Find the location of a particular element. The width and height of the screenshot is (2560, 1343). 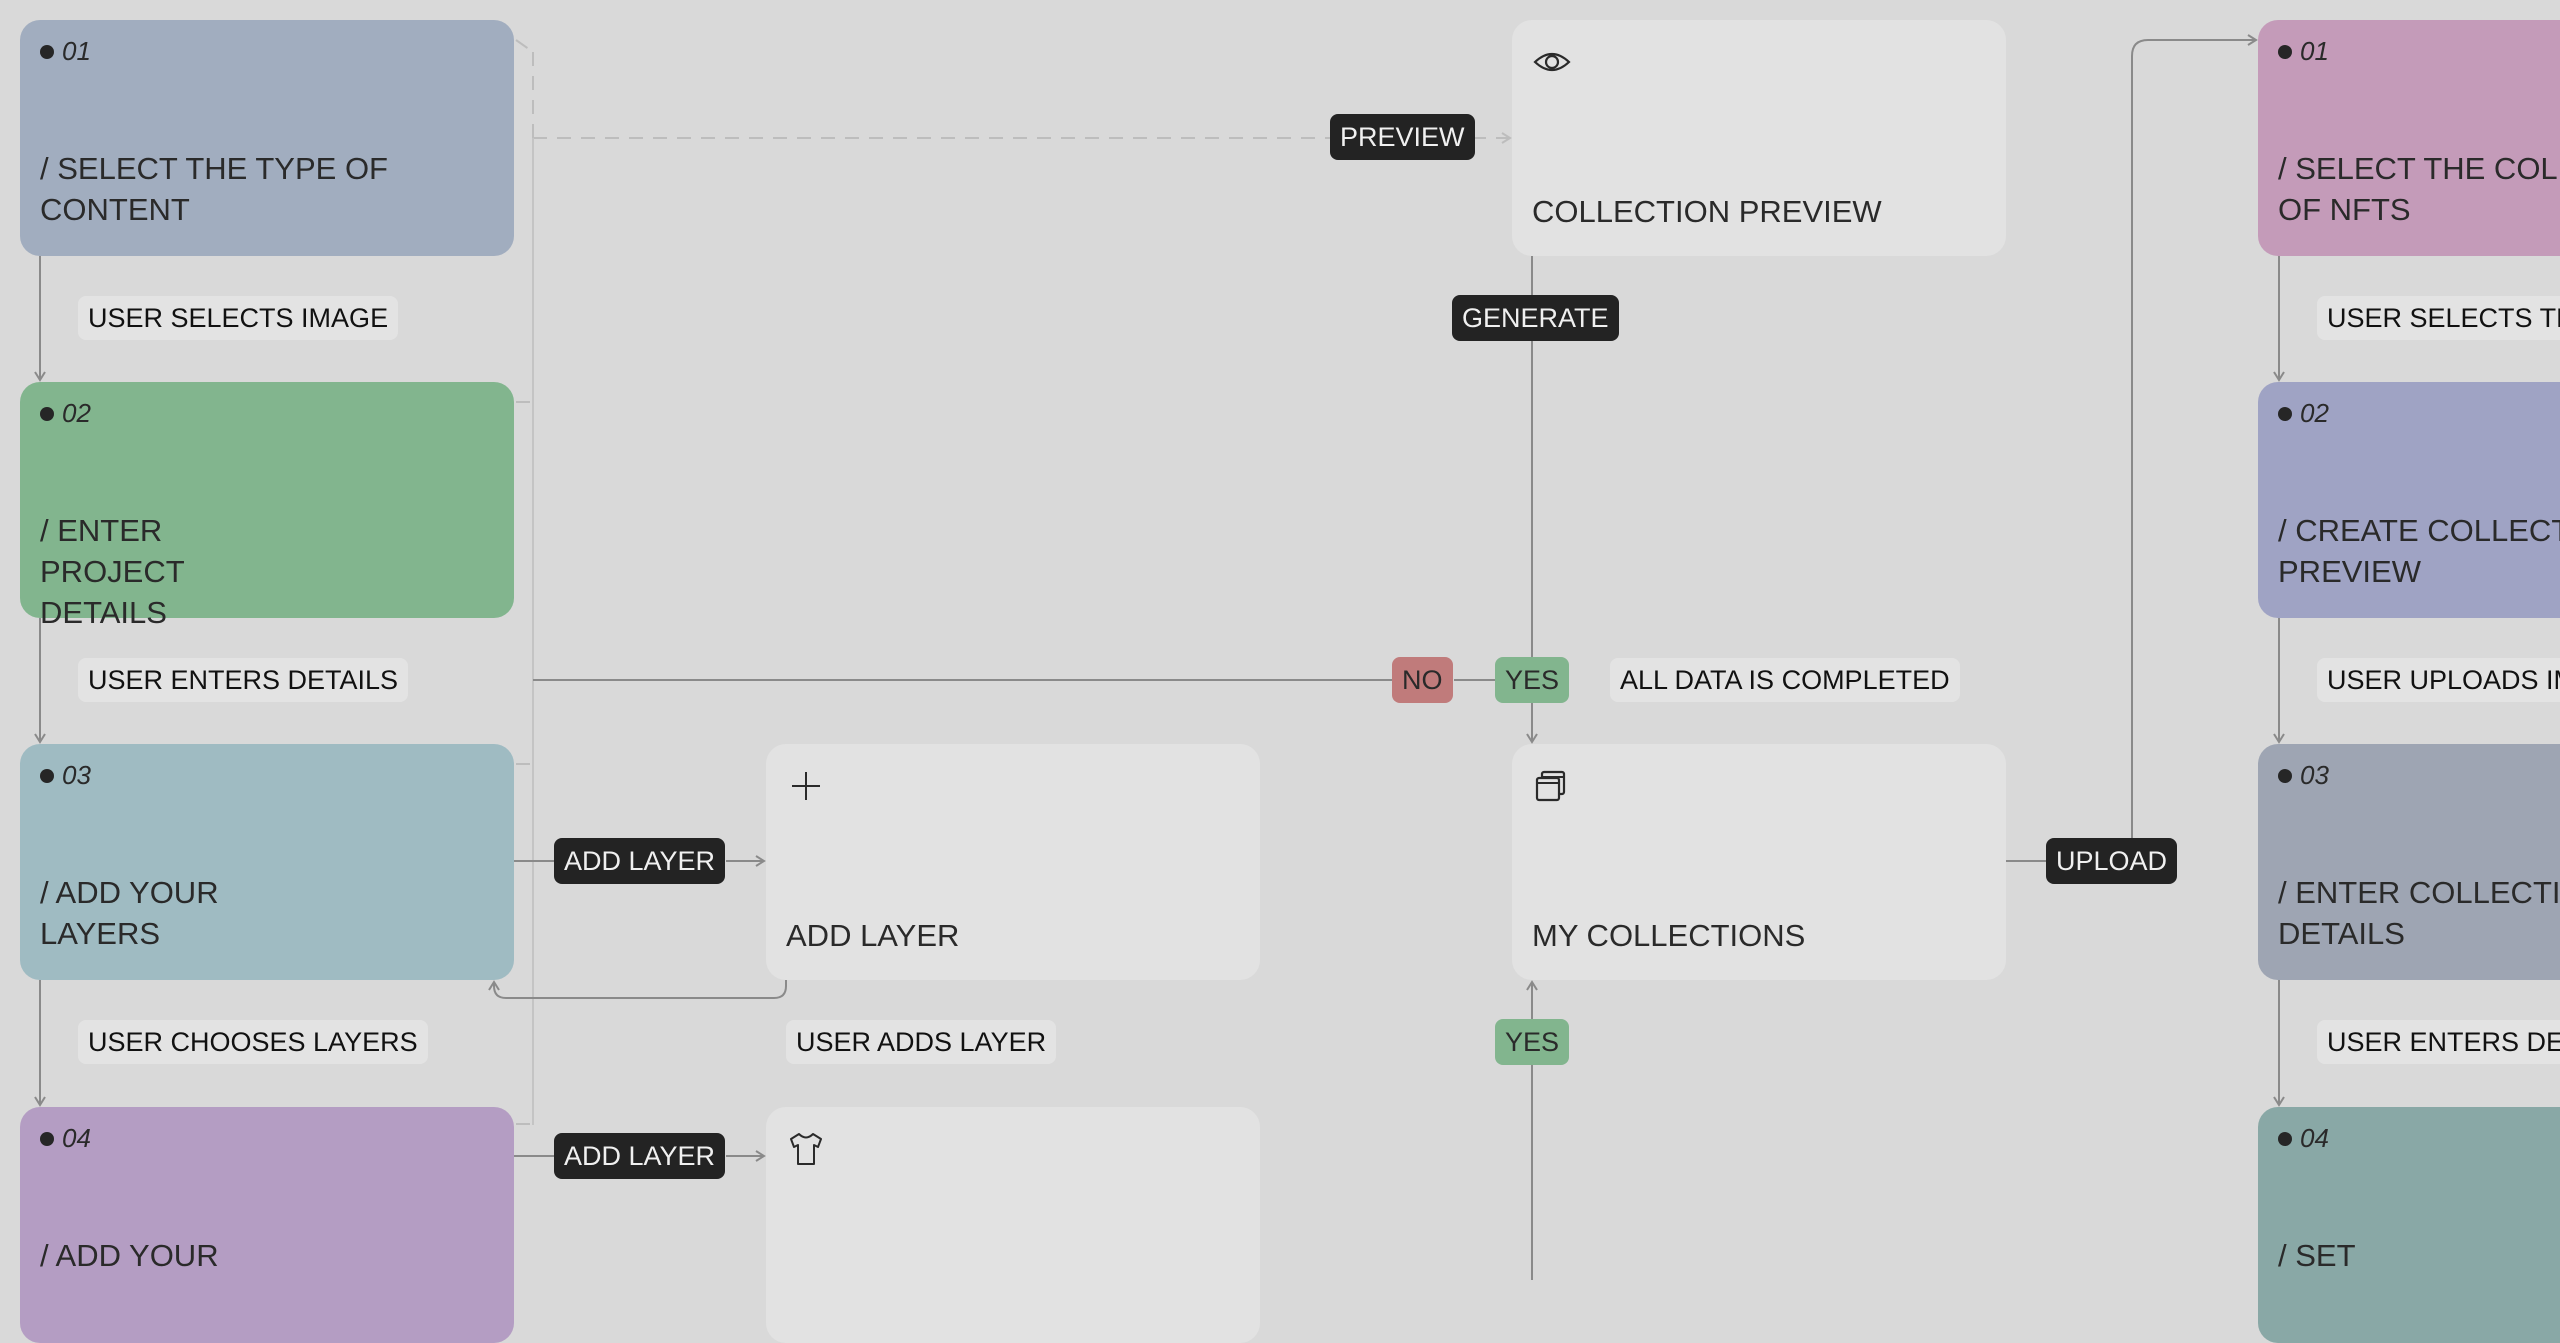

right-step-card-3: 03 / ENTER COLLECTION DETAILS is located at coordinates (2409, 862).